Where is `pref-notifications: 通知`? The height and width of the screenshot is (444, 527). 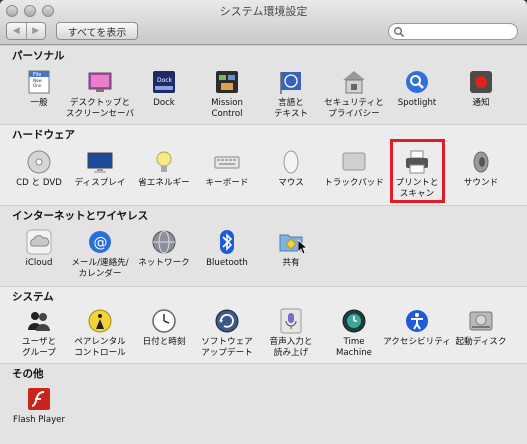
pref-notifications: 通知 is located at coordinates (481, 89).